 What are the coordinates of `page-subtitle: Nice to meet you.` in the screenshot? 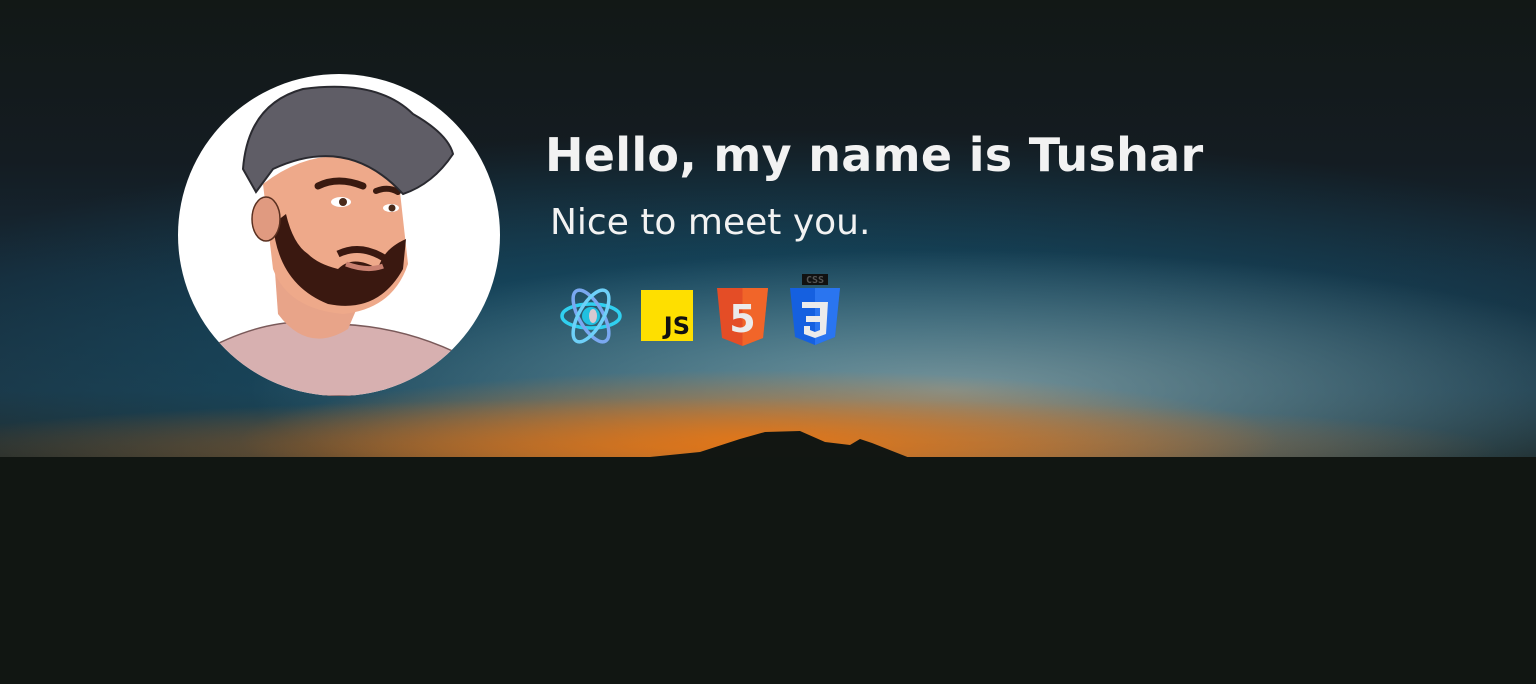 It's located at (710, 222).